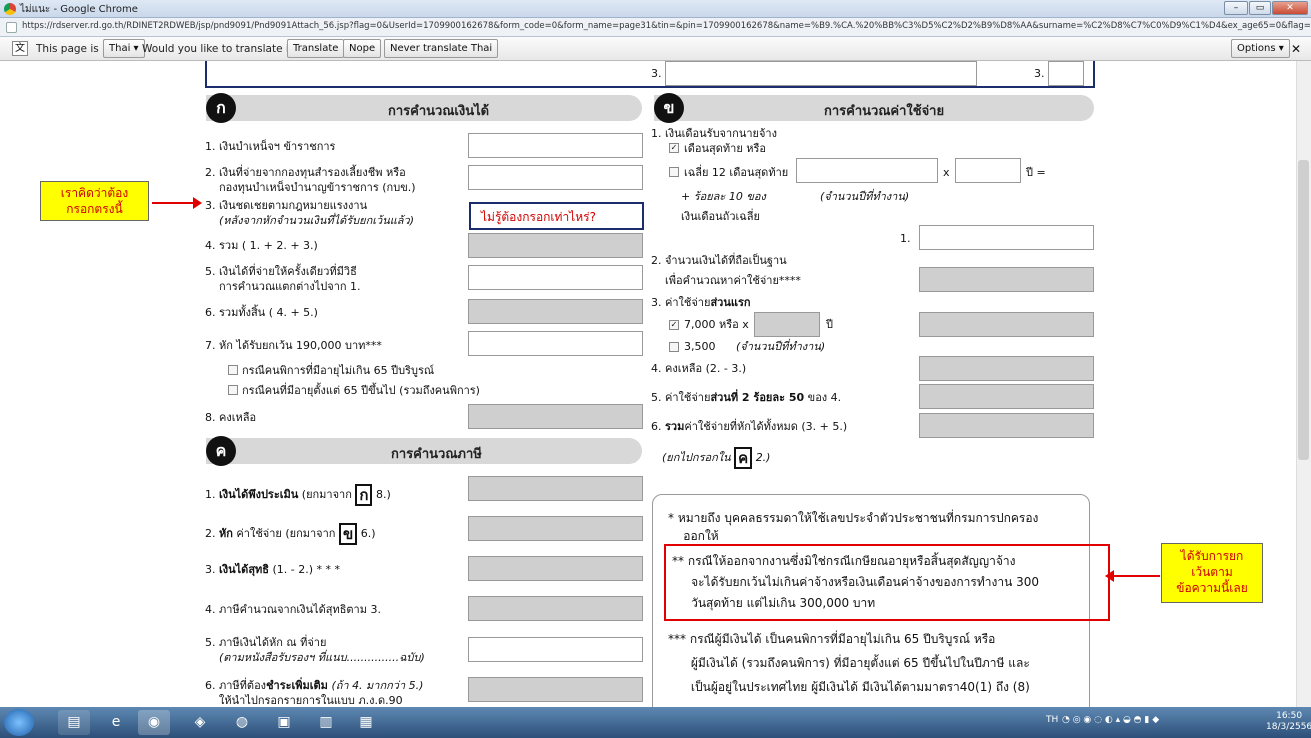 The width and height of the screenshot is (1311, 738). Describe the element at coordinates (74, 722) in the screenshot. I see `explorer-taskbar-icon: ▤` at that location.